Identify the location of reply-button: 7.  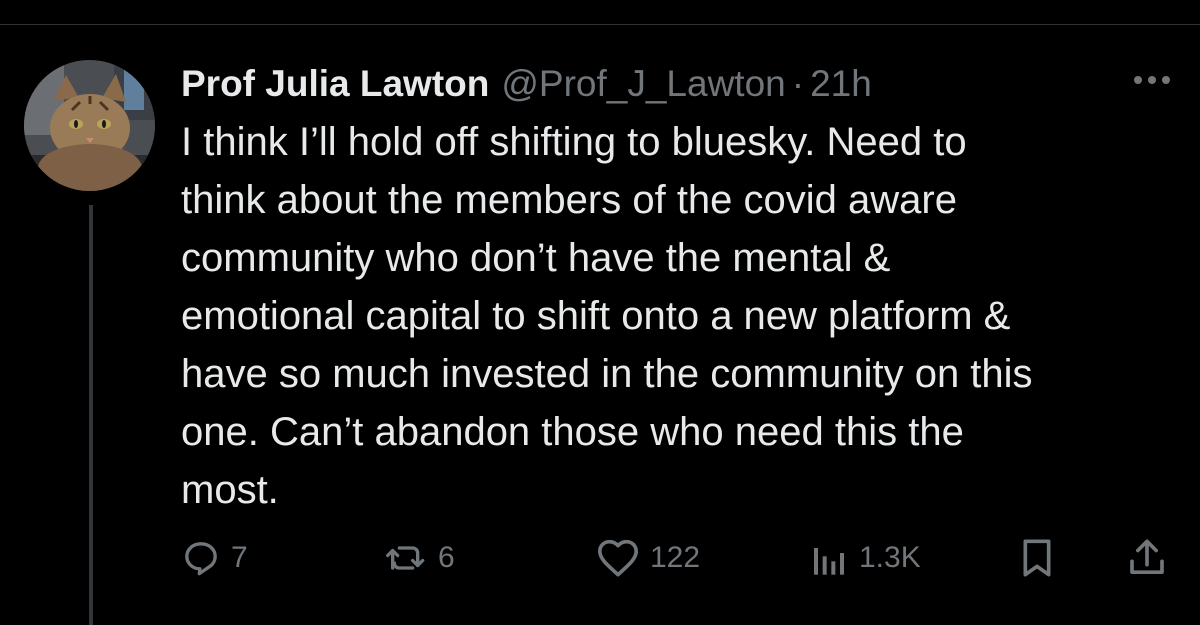
(214, 558).